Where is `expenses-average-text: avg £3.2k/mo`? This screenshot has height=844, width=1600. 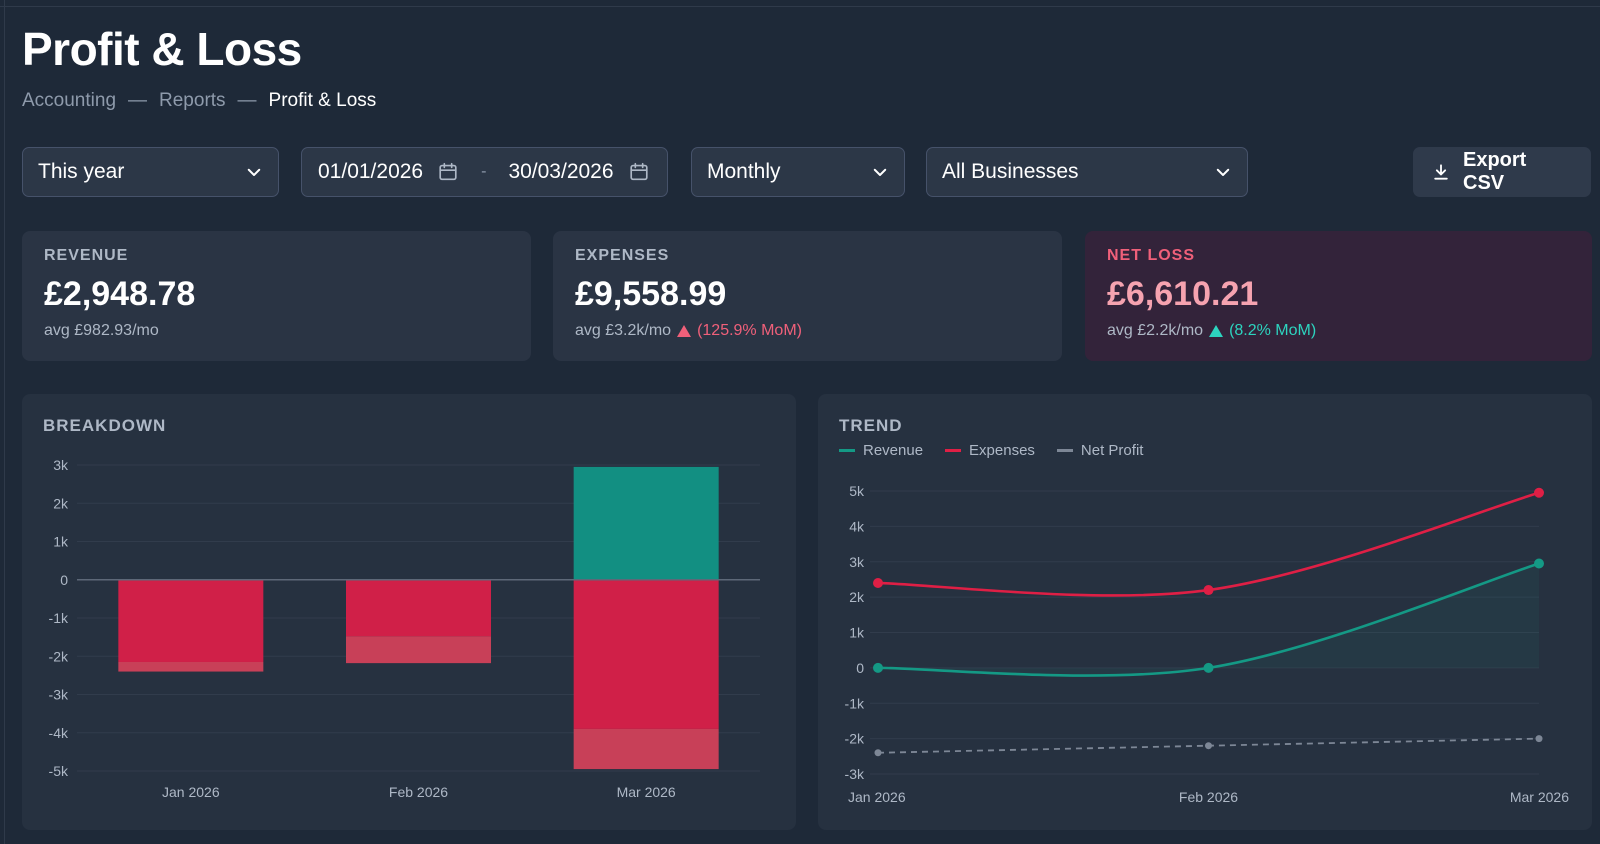
expenses-average-text: avg £3.2k/mo is located at coordinates (623, 330).